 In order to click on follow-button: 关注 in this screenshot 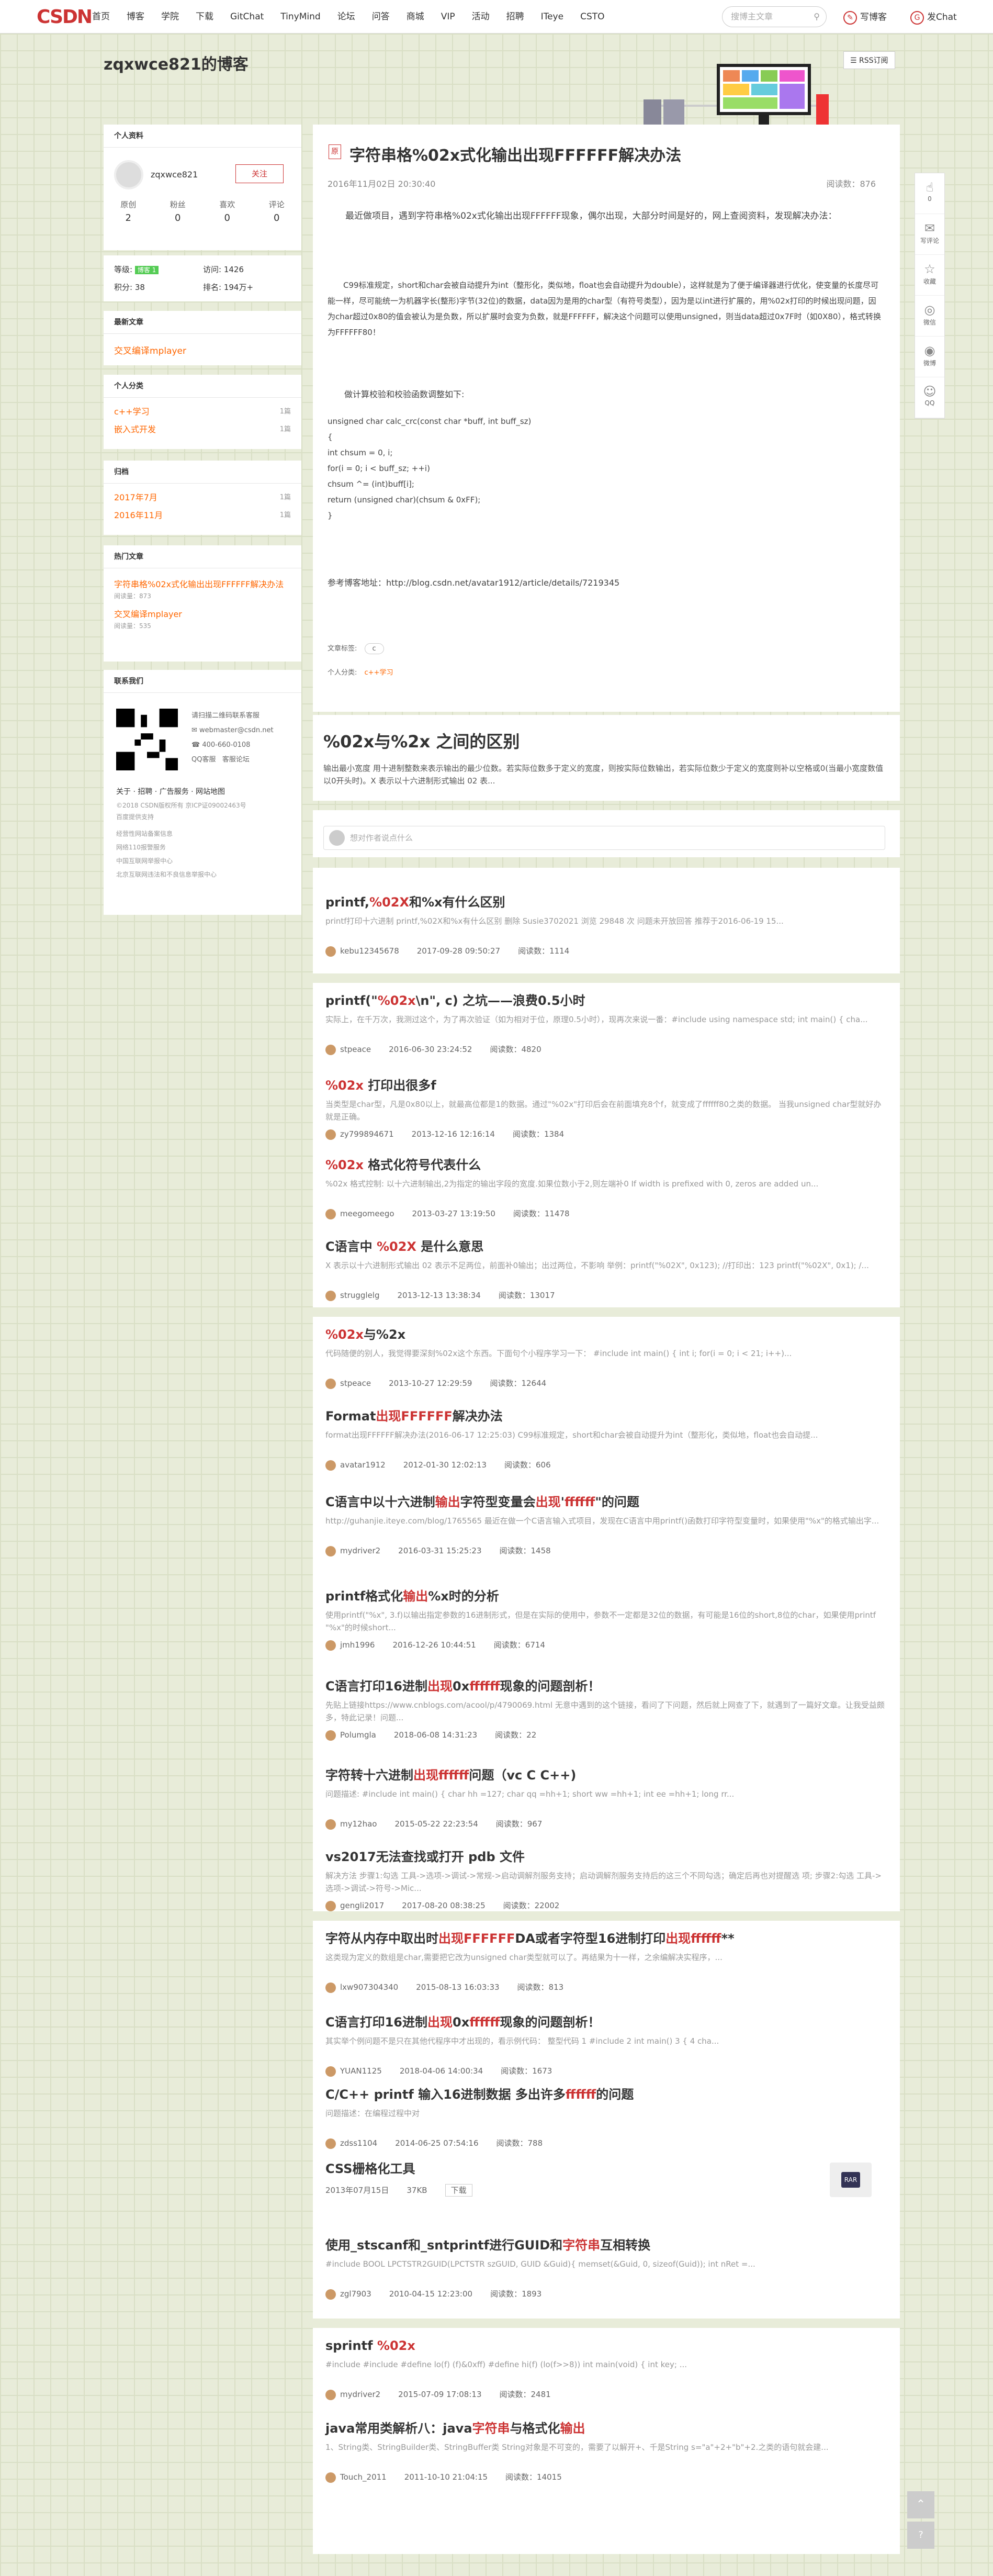, I will do `click(259, 173)`.